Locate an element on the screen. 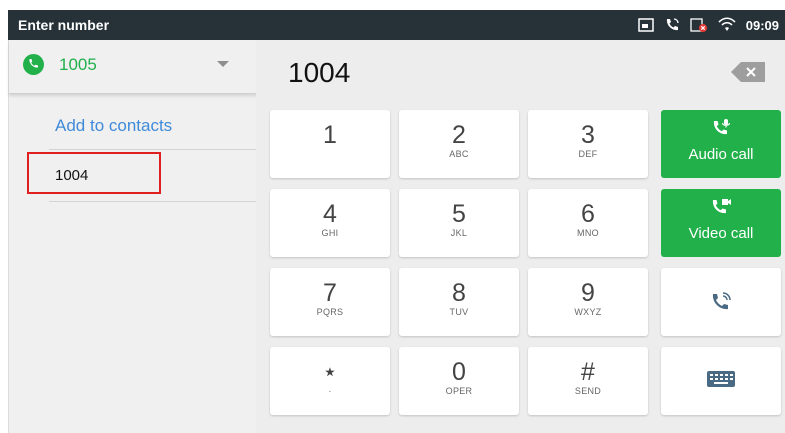 The width and height of the screenshot is (785, 433). key-letters: TUV is located at coordinates (459, 312).